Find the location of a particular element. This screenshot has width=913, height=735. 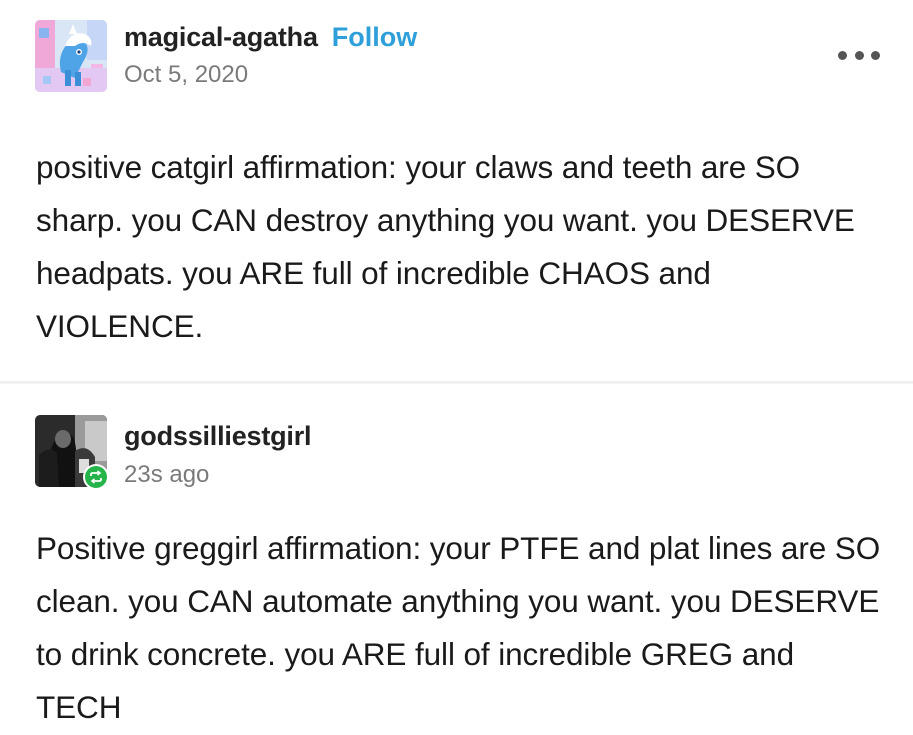

avatar is located at coordinates (71, 56).